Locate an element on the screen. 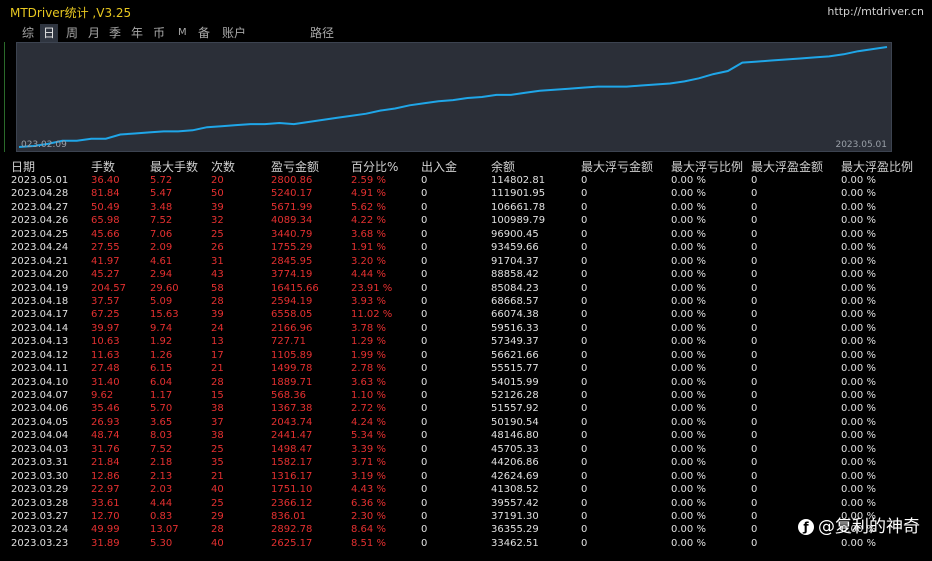  col-date-cell: 2023.04.19 is located at coordinates (40, 288).